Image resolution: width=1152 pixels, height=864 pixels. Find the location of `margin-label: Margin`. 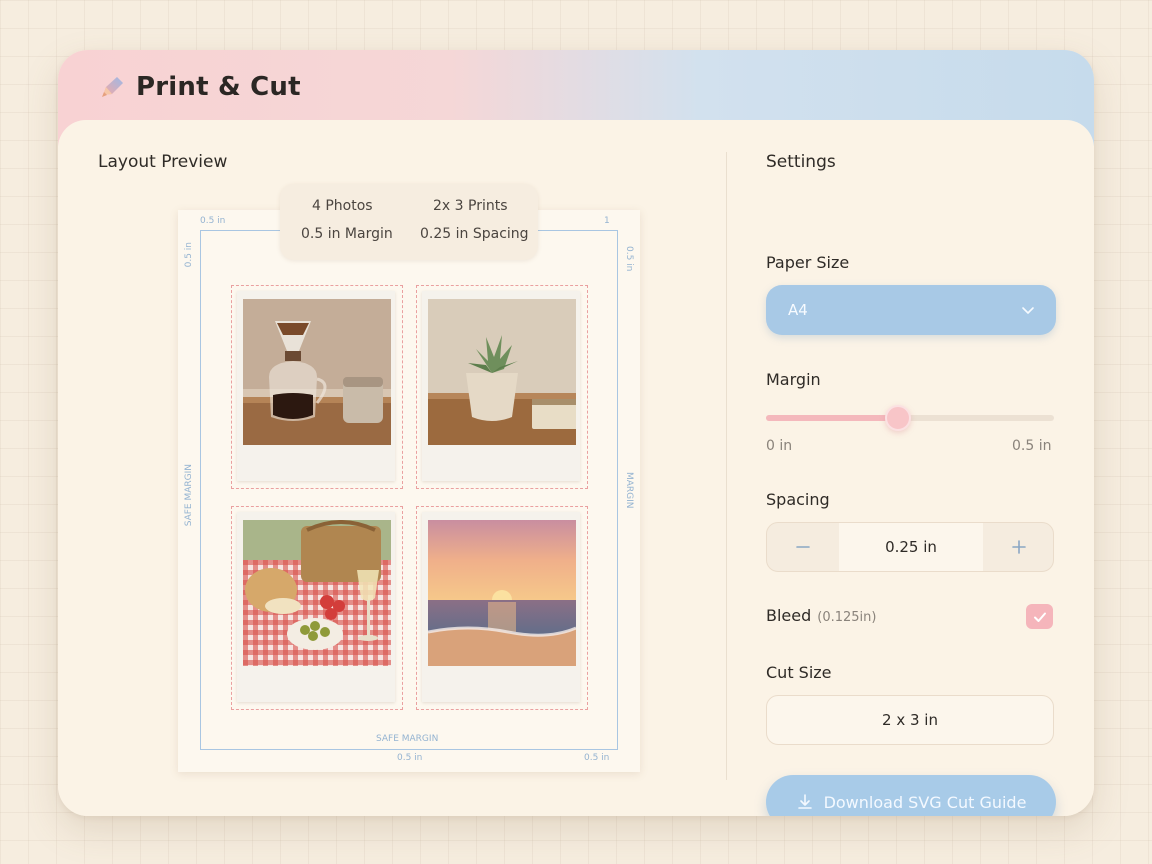

margin-label: Margin is located at coordinates (793, 379).